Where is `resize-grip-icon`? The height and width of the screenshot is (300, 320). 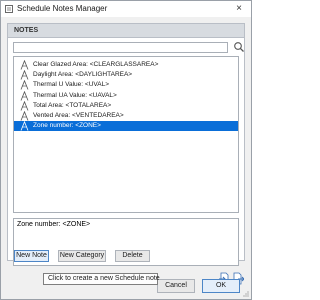
resize-grip-icon is located at coordinates (246, 294).